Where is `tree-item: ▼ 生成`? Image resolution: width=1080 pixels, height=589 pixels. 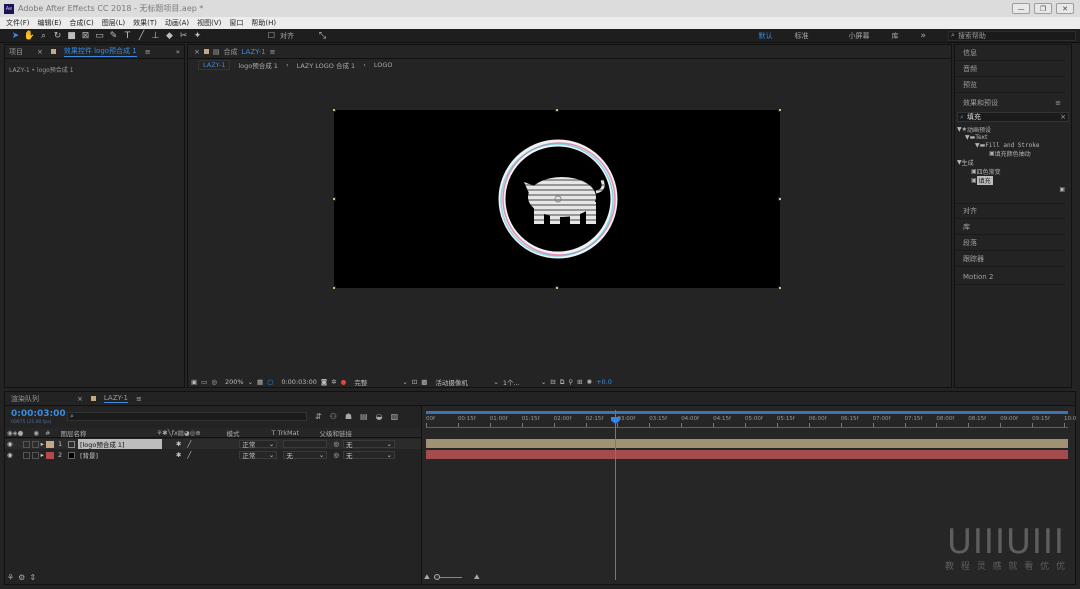 tree-item: ▼ 生成 is located at coordinates (1013, 162).